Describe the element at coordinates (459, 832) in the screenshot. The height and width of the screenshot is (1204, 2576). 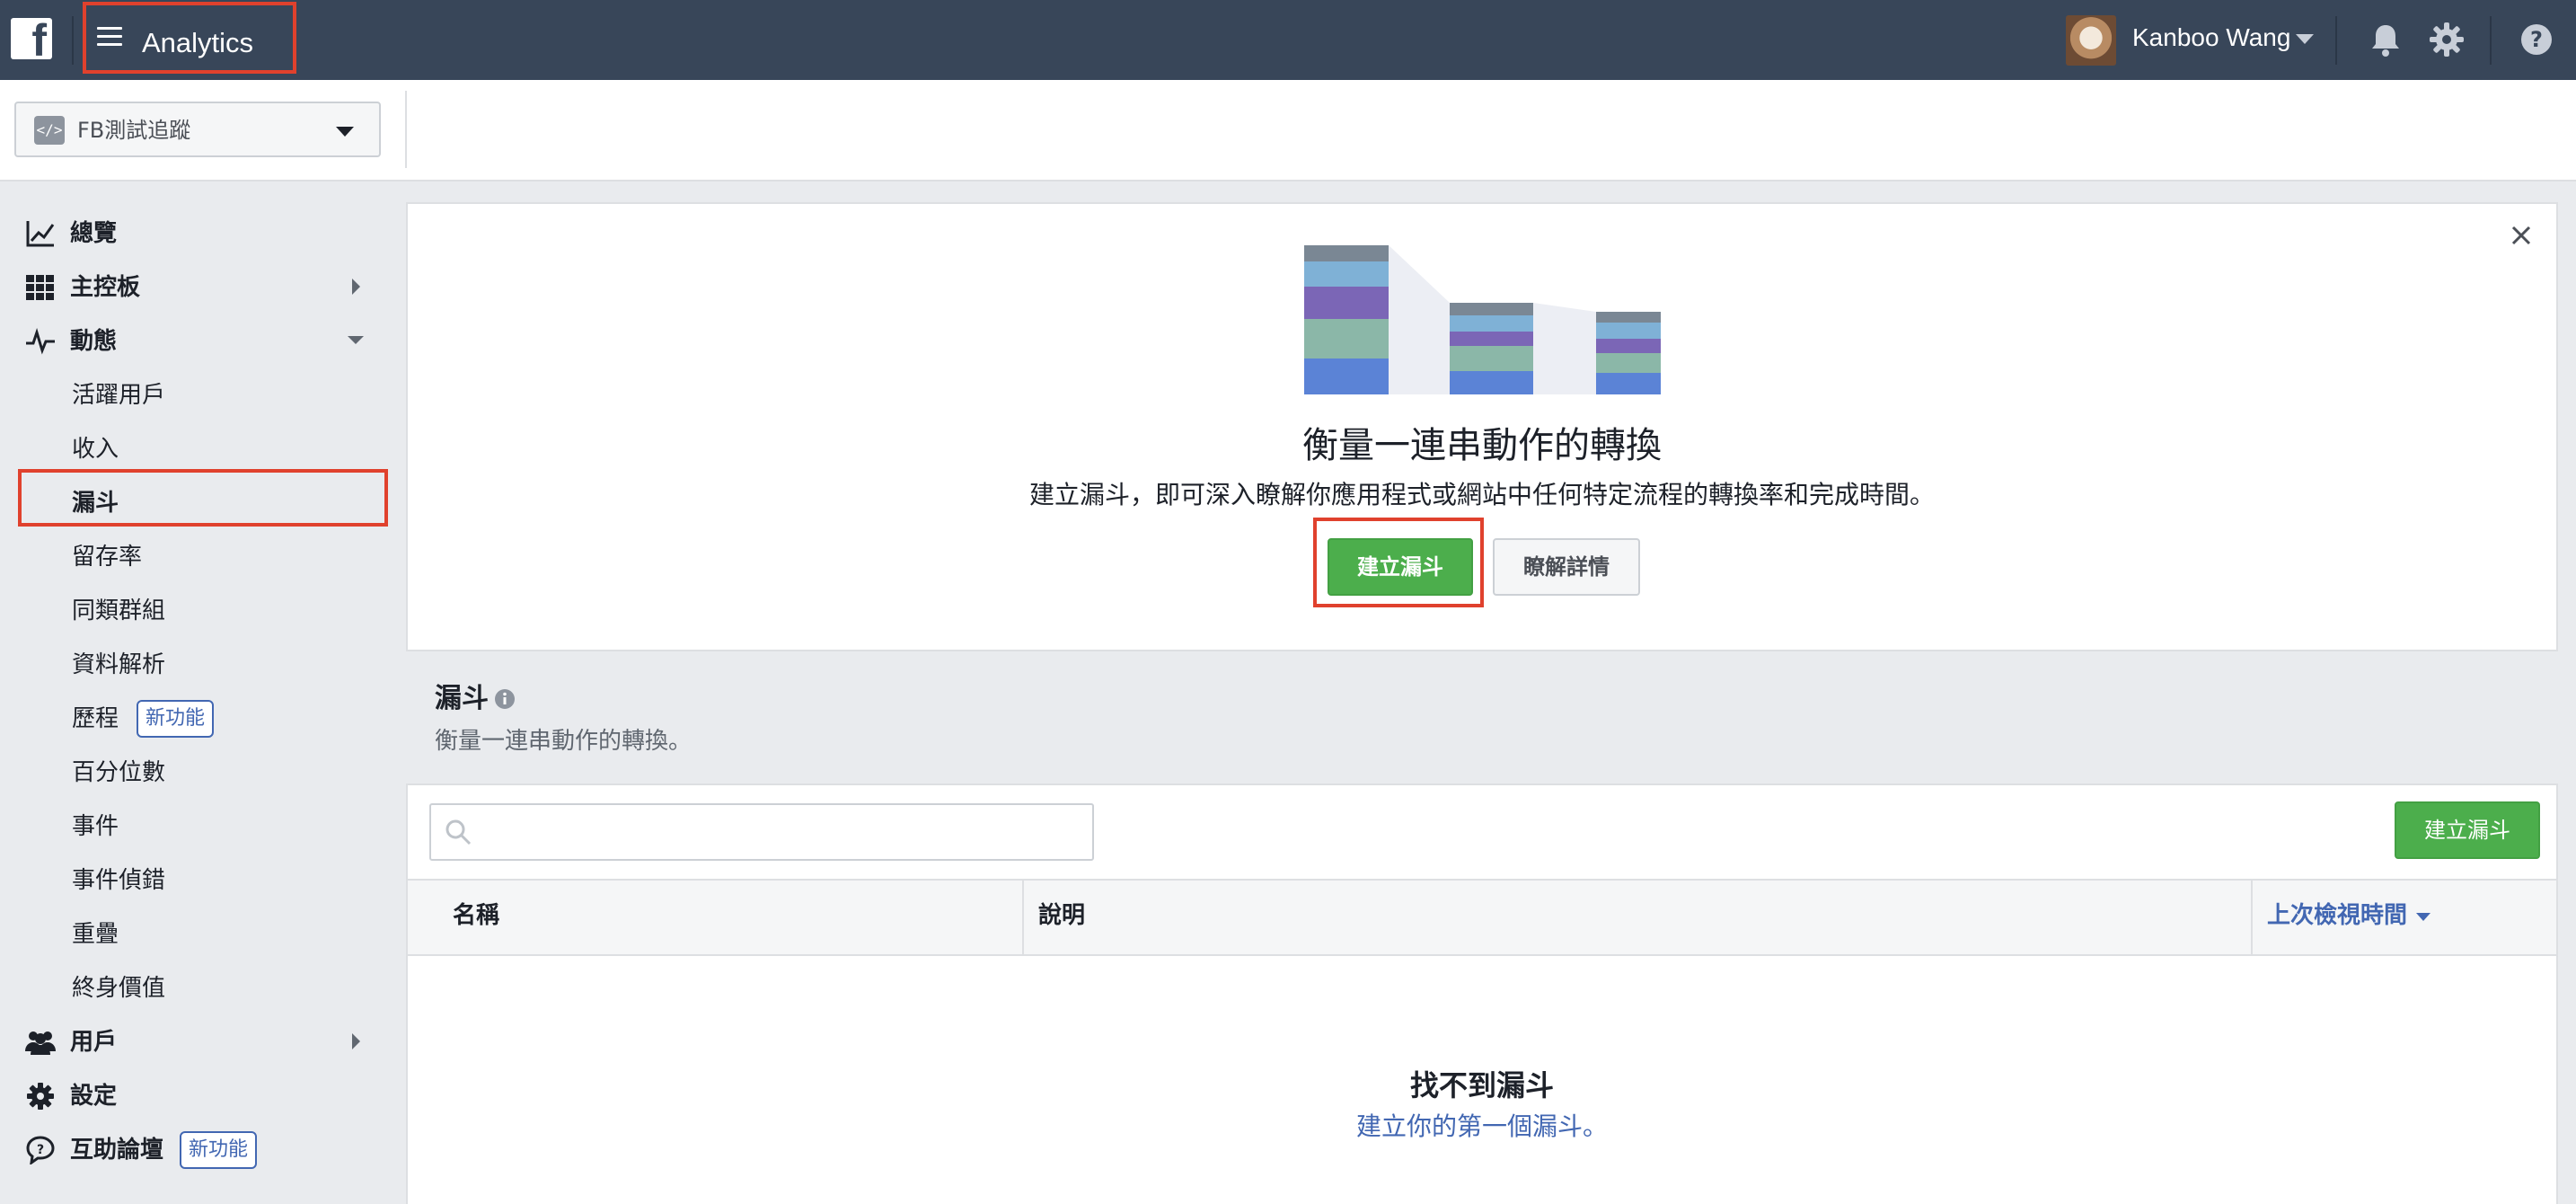
I see `search-icon` at that location.